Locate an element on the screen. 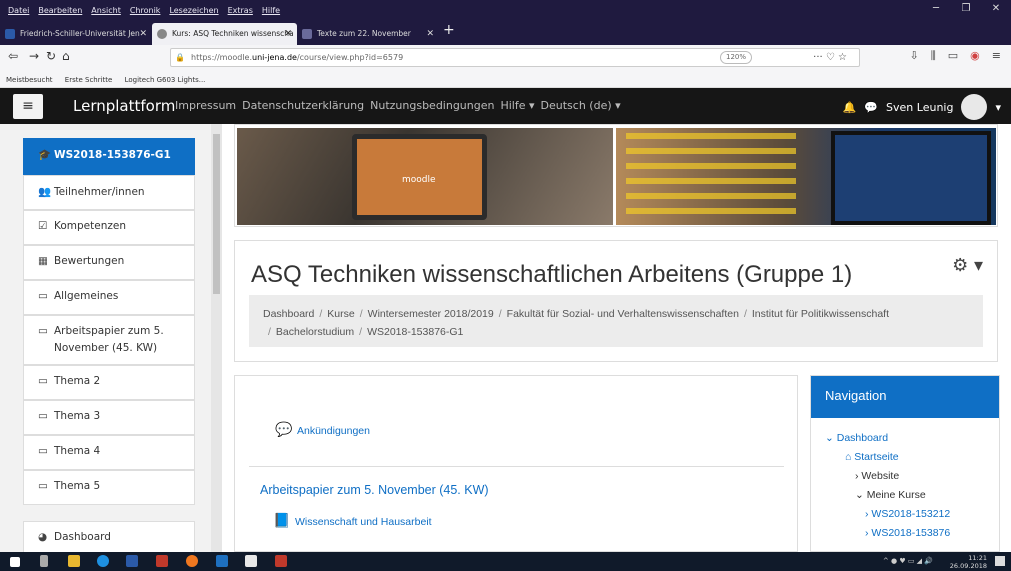  drawer-item-participants: 👥 Teilnehmer/innen is located at coordinates (109, 192).